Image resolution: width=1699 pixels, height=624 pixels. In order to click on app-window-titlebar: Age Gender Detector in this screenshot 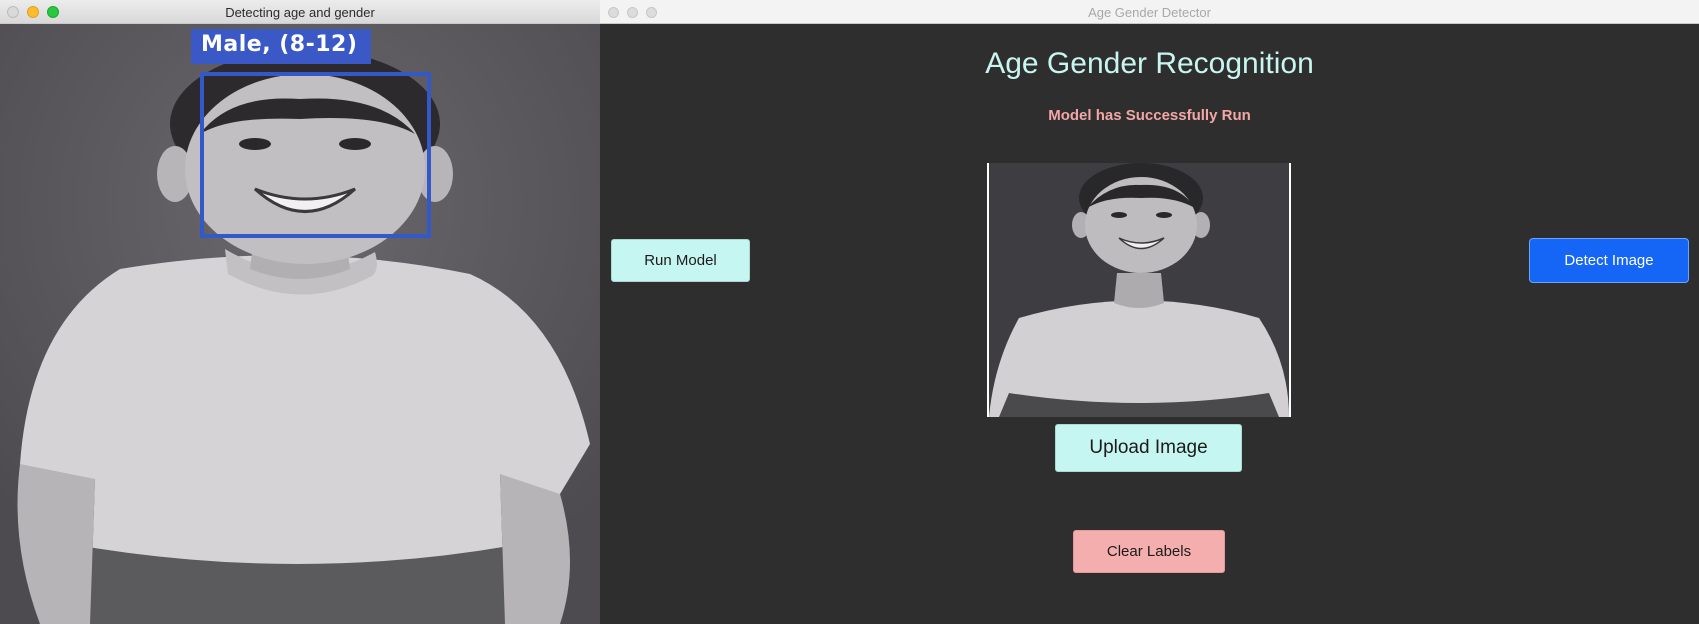, I will do `click(1149, 12)`.